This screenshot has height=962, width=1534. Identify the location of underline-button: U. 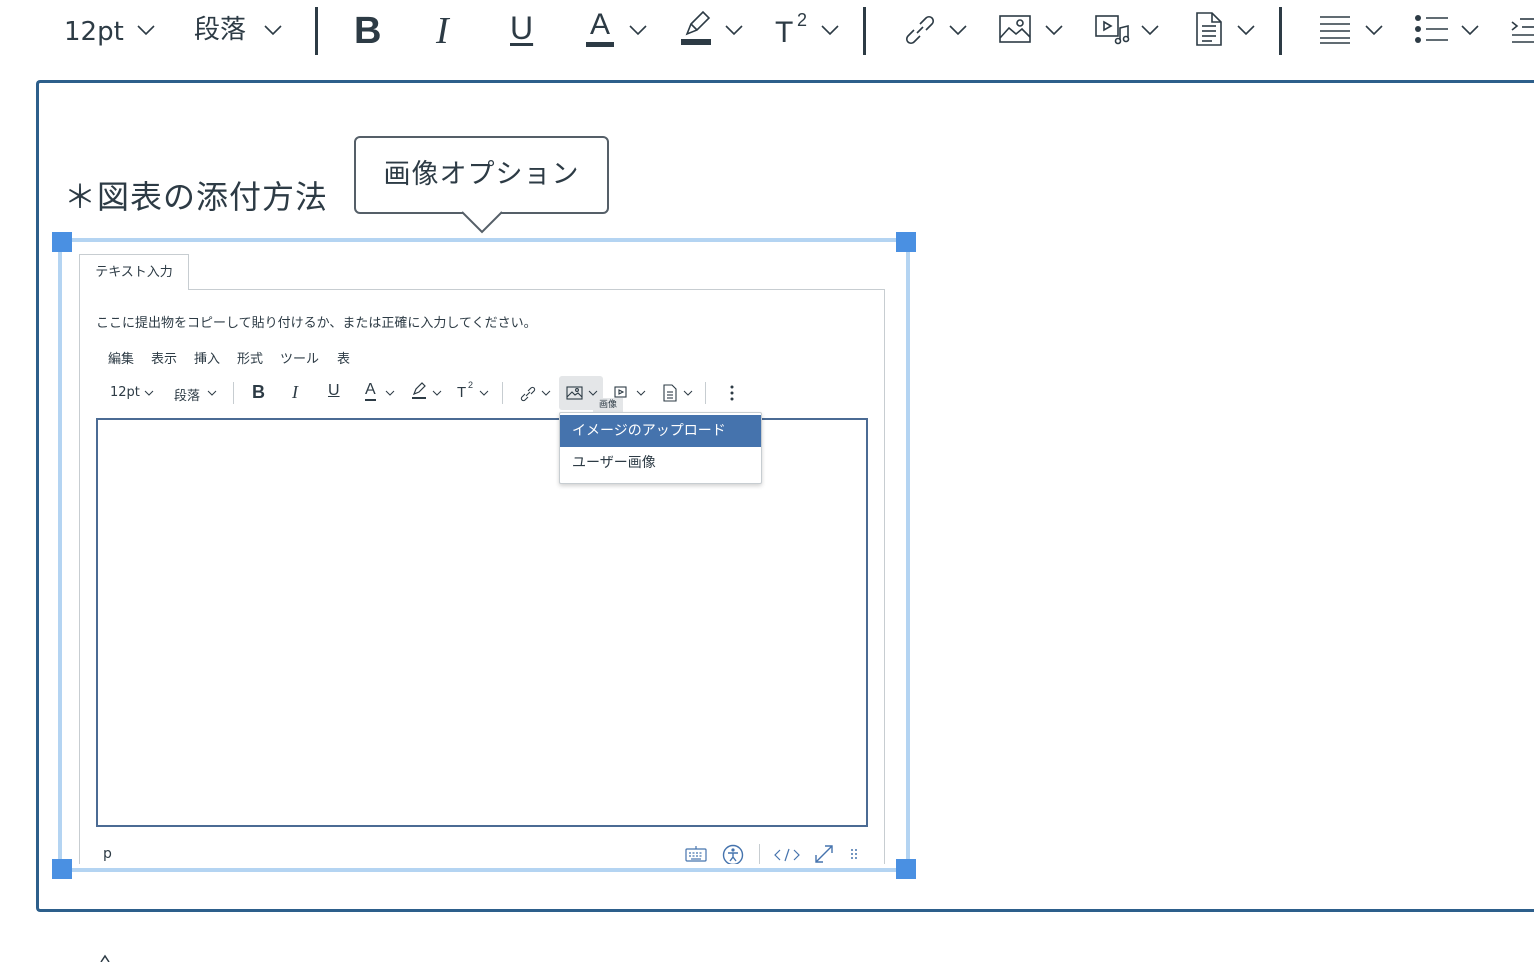
(525, 29).